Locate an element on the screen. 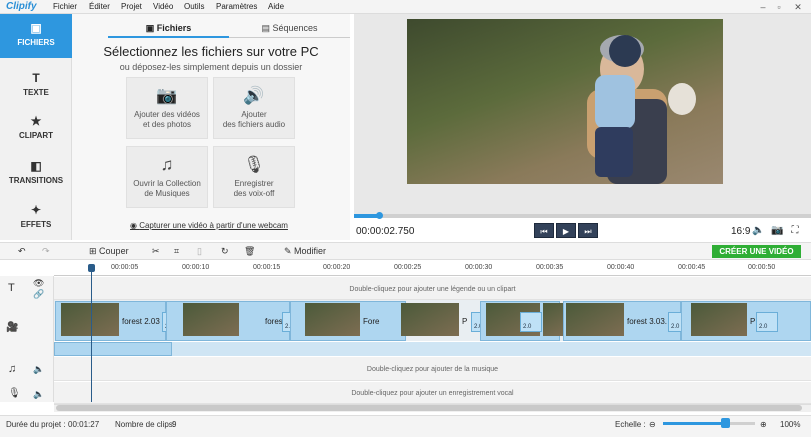 The image size is (811, 437). seek-handle is located at coordinates (379, 215).